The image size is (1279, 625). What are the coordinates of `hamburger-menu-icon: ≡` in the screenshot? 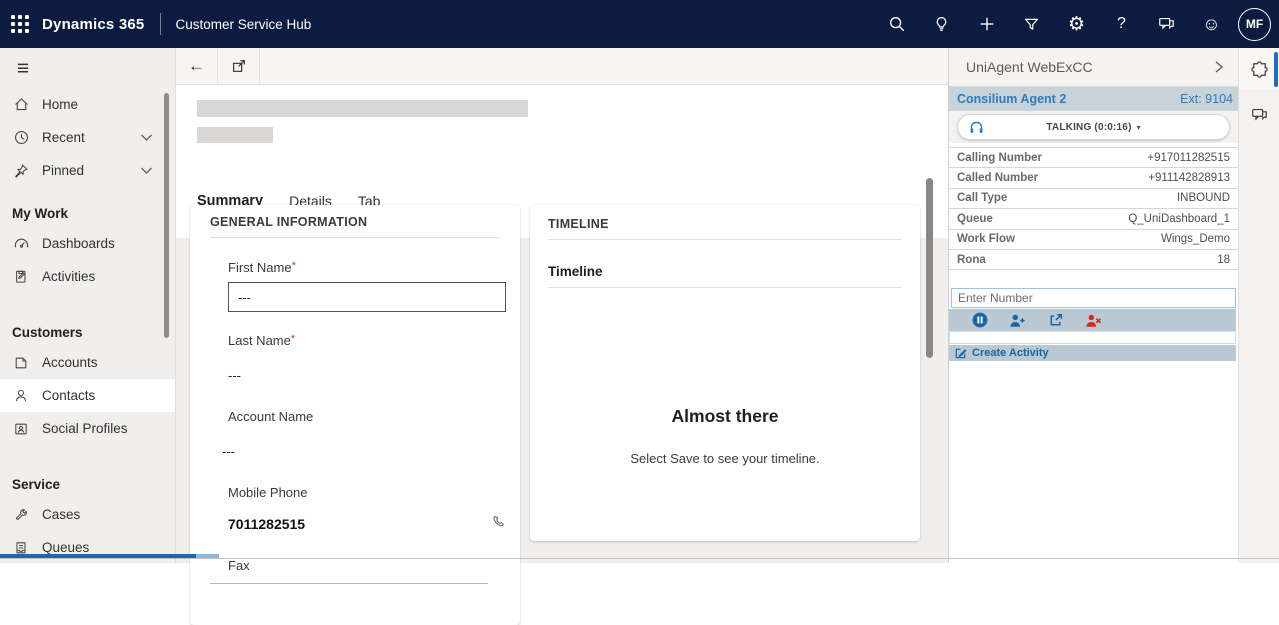 It's located at (23, 69).